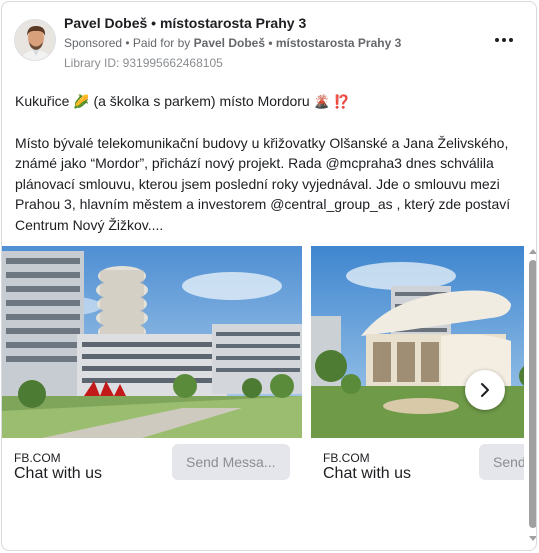 The width and height of the screenshot is (539, 553). What do you see at coordinates (42, 101) in the screenshot?
I see `headline-part-1: Kukuřice` at bounding box center [42, 101].